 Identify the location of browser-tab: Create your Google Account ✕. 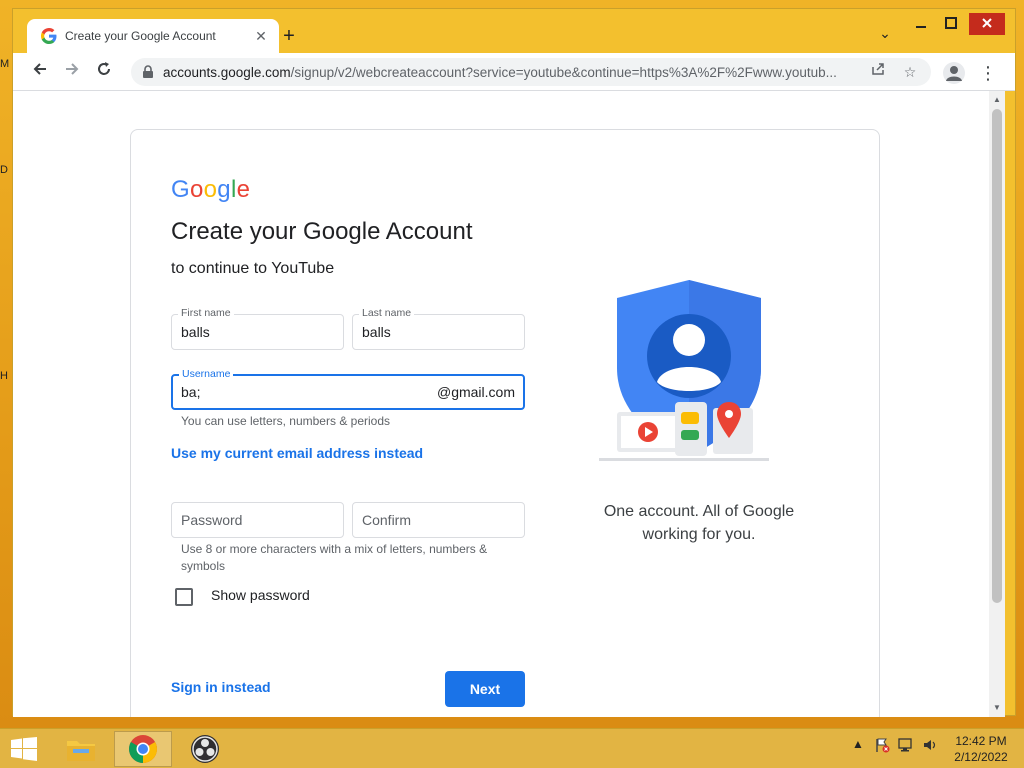
(153, 36).